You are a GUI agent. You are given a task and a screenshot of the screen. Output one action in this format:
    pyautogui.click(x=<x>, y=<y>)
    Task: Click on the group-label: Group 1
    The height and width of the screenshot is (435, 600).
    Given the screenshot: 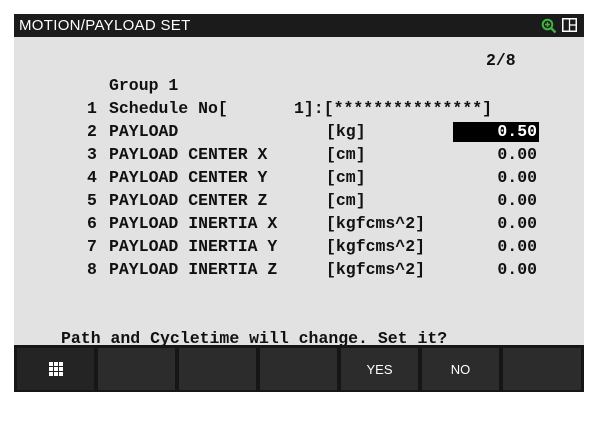 What is the action you would take?
    pyautogui.click(x=144, y=85)
    